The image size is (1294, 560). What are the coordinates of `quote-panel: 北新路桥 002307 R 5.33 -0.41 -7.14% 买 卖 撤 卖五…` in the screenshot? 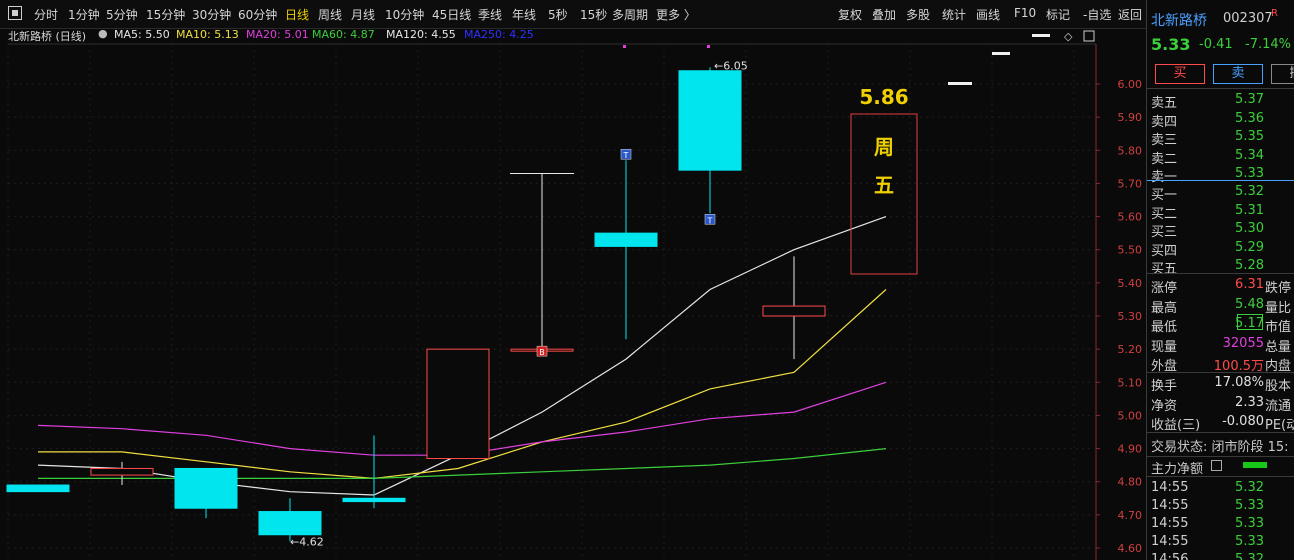 It's located at (1220, 280).